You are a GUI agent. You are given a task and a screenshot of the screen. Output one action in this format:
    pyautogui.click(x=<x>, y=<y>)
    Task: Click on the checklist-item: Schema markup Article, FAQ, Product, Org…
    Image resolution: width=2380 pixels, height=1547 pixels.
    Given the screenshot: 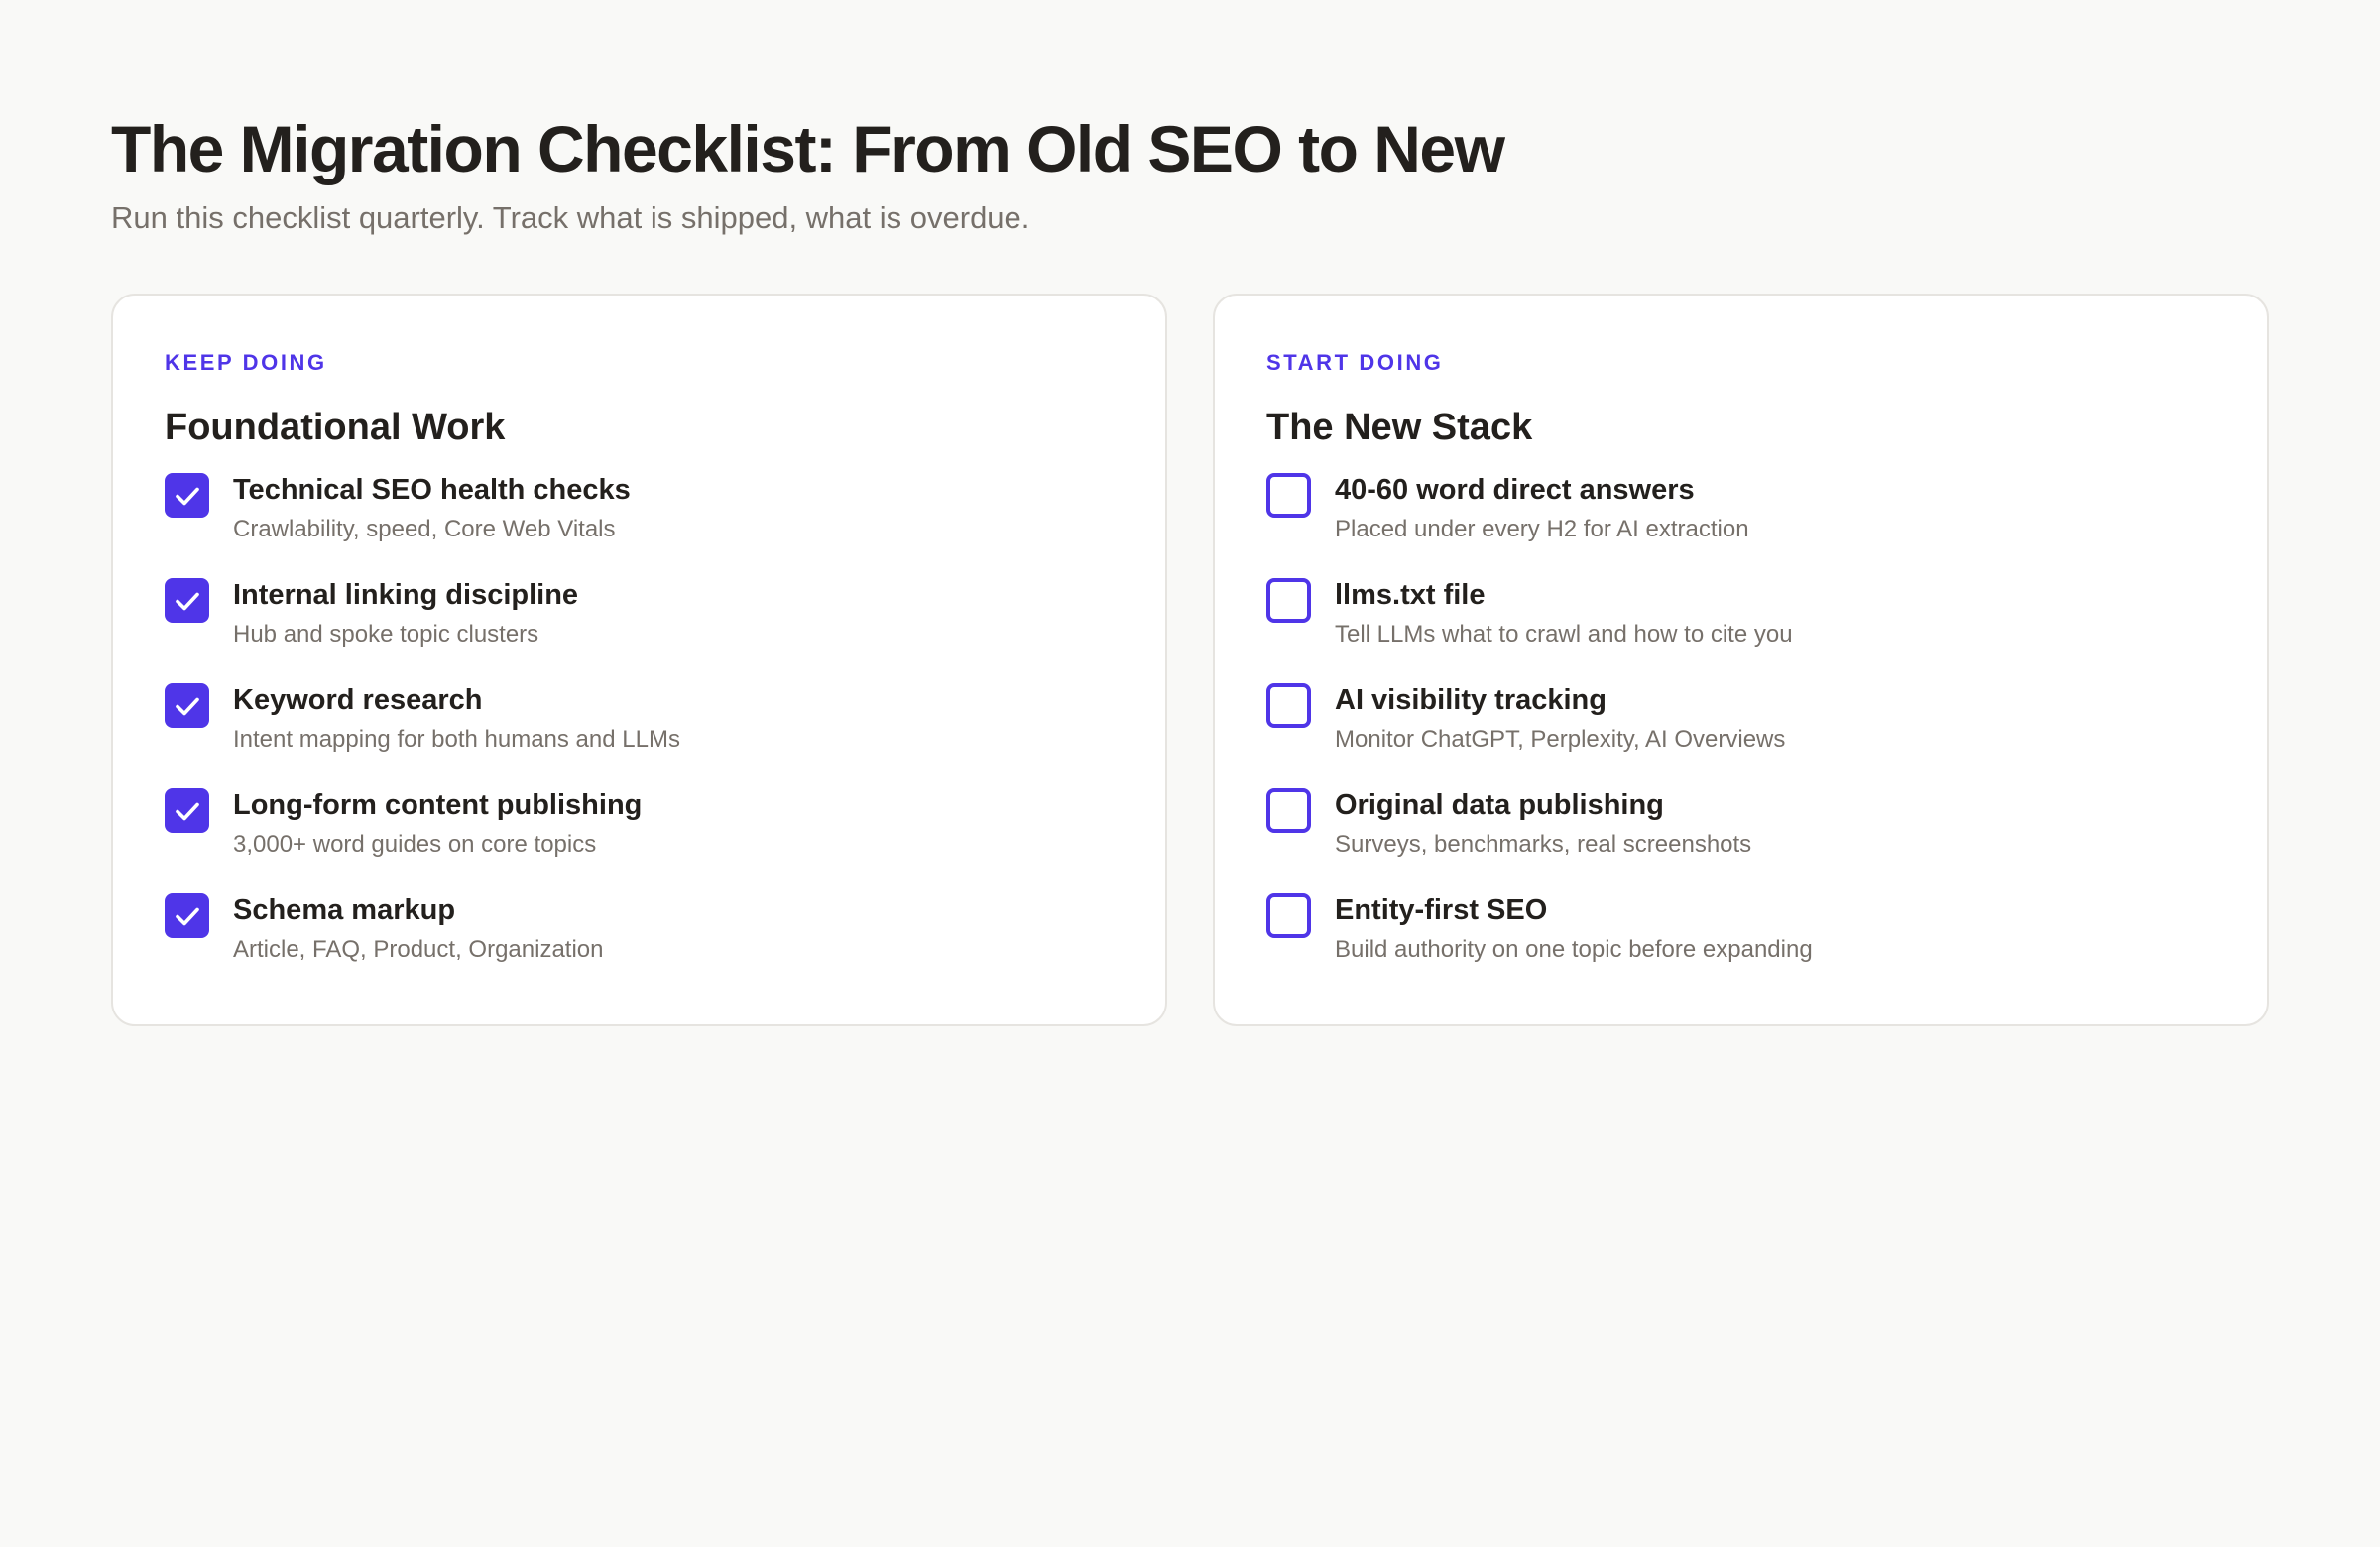 What is the action you would take?
    pyautogui.click(x=639, y=946)
    